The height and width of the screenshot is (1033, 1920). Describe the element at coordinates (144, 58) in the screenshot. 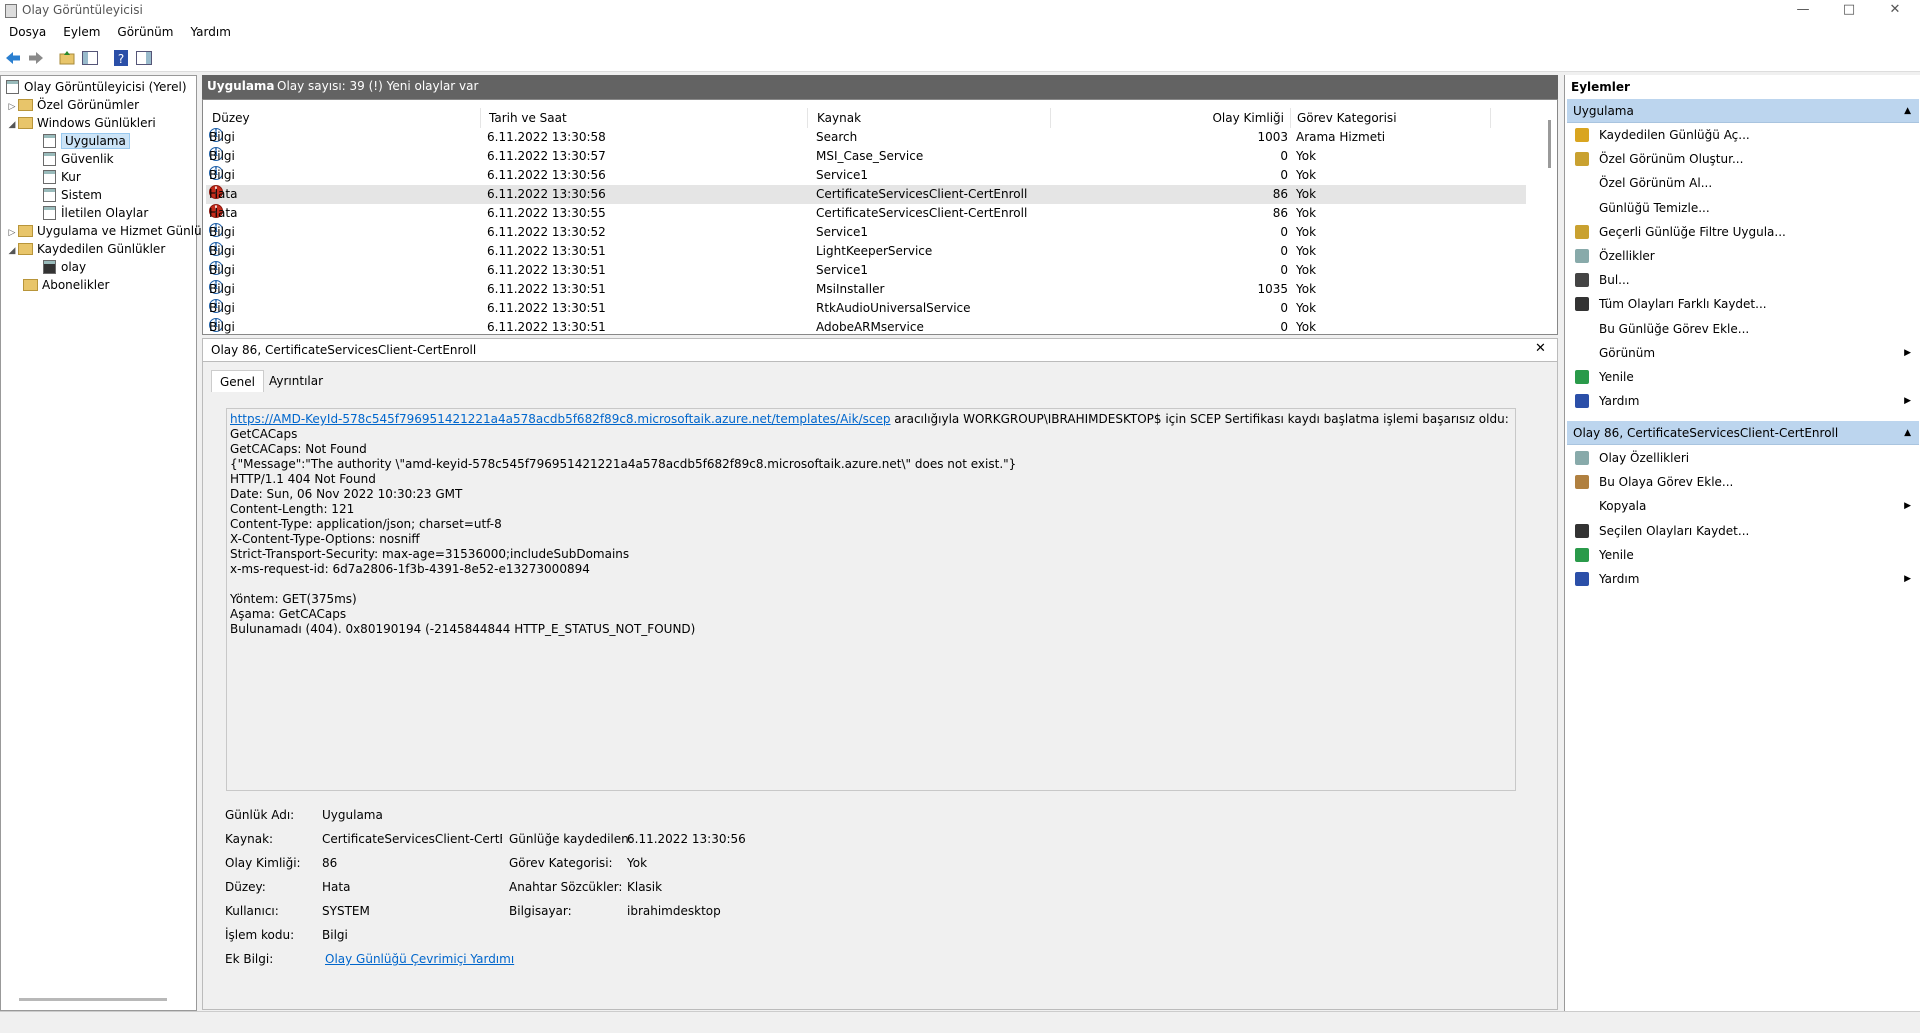

I see `show-hide-action-pane-icon` at that location.